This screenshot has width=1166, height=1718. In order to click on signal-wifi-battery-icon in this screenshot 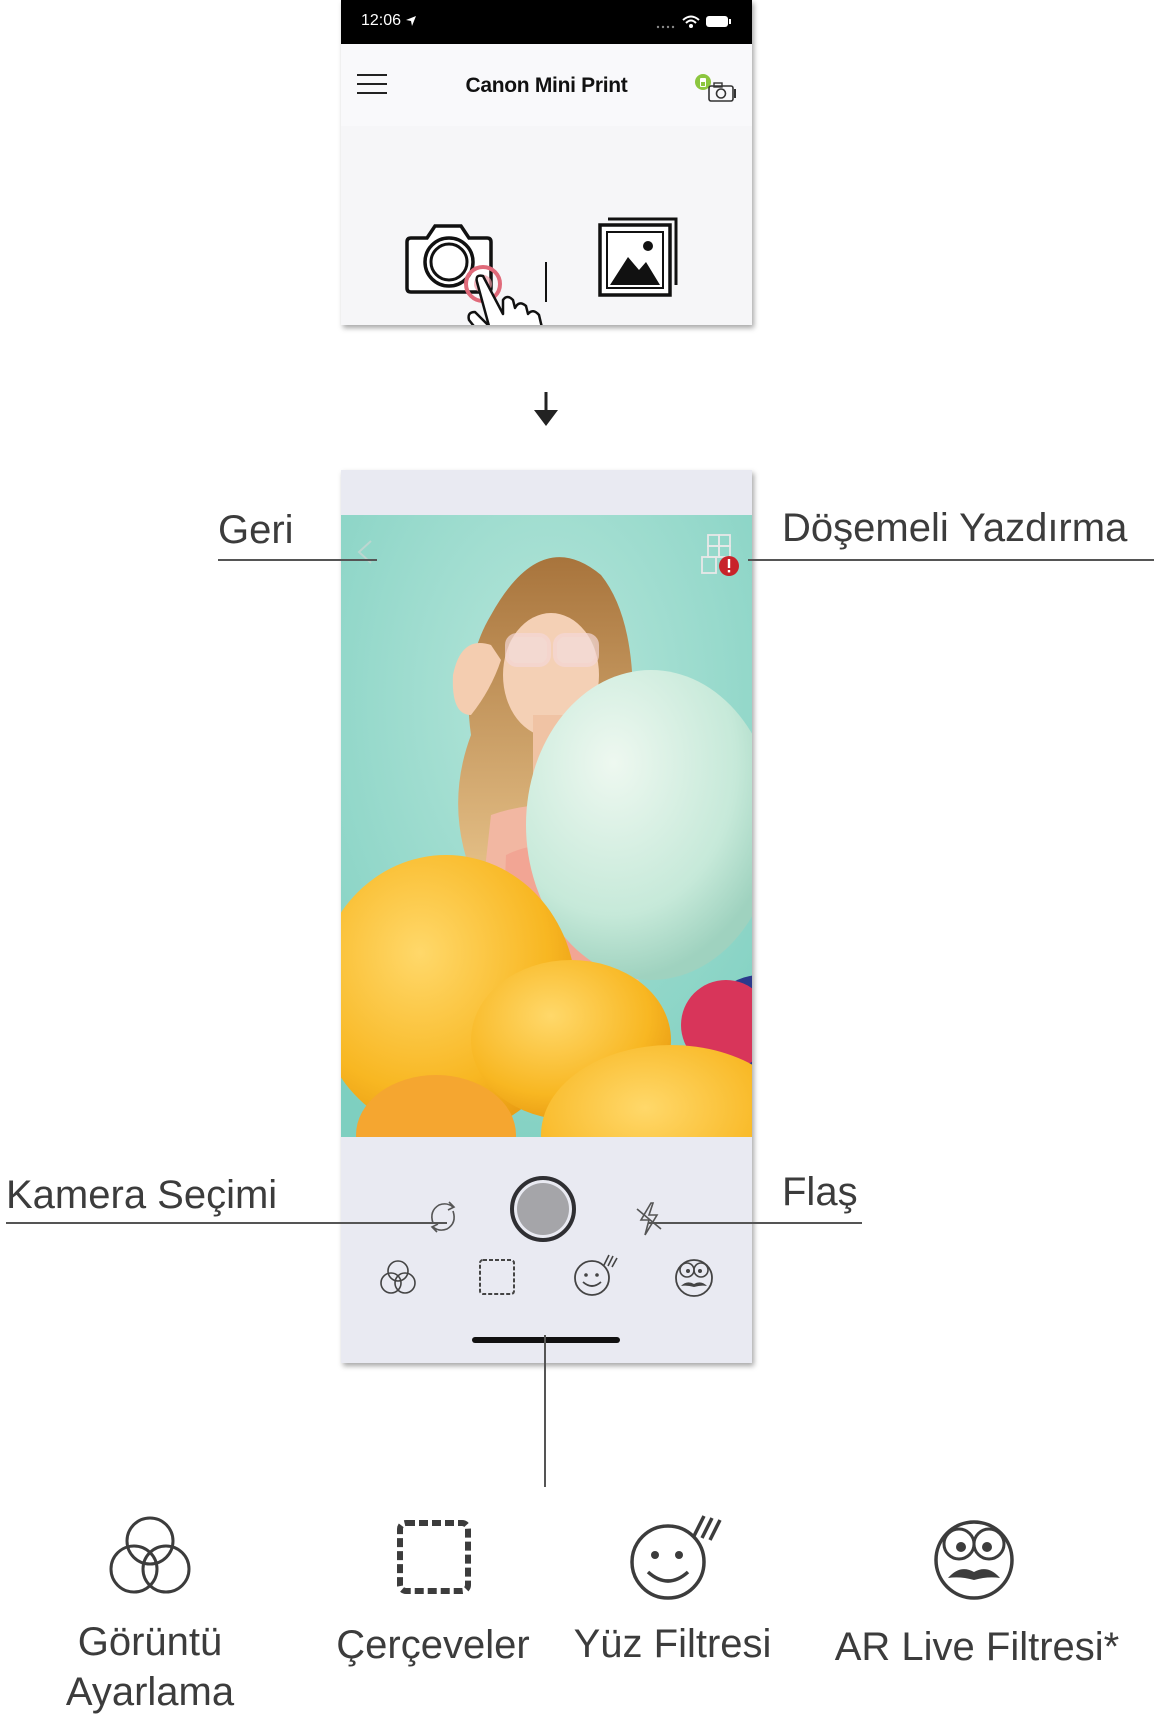, I will do `click(693, 22)`.